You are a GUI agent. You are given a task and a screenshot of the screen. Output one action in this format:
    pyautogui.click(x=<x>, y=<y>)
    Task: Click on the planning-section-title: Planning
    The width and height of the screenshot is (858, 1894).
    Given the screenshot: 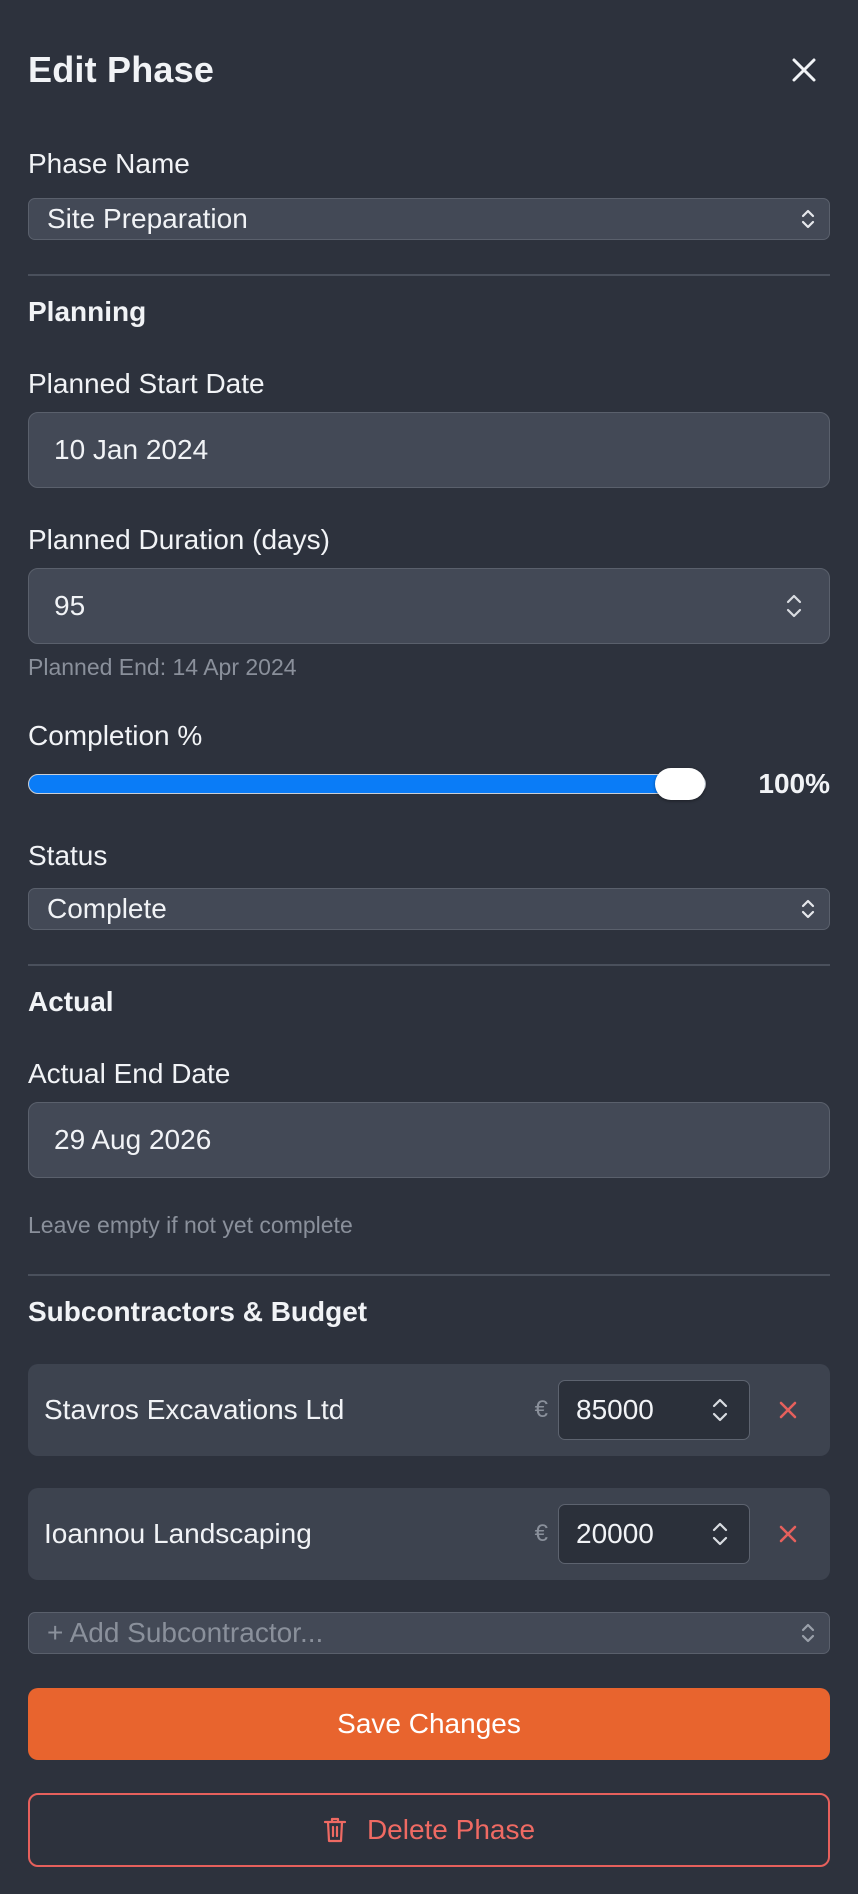 What is the action you would take?
    pyautogui.click(x=87, y=311)
    